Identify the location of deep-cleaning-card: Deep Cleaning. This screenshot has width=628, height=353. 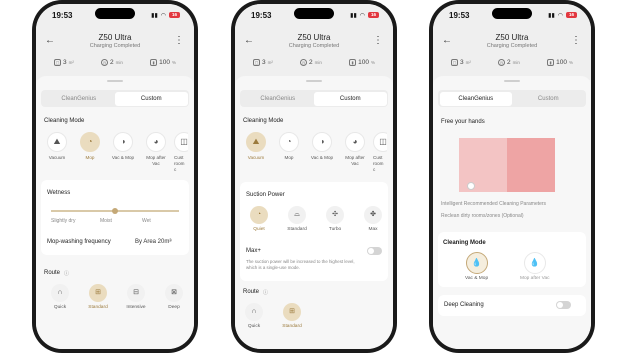
(512, 305).